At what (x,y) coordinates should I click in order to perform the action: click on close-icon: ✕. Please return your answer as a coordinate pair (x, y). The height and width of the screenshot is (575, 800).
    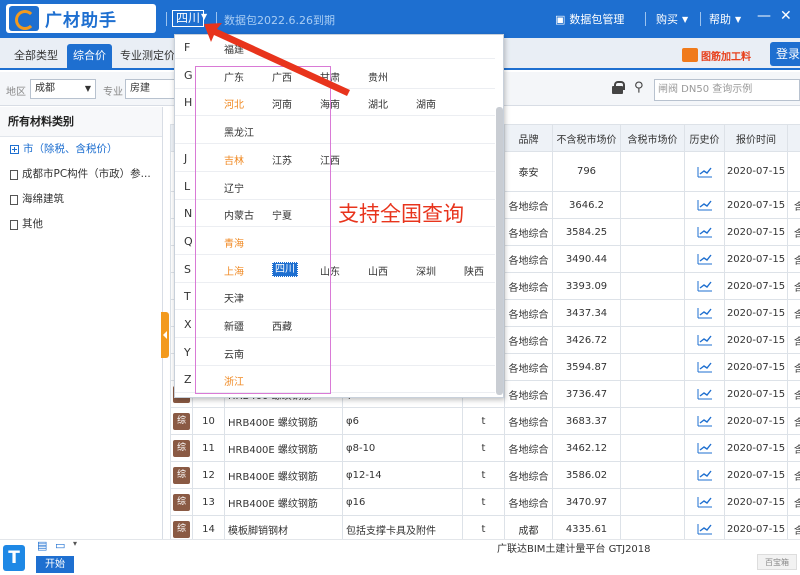
    Looking at the image, I should click on (786, 16).